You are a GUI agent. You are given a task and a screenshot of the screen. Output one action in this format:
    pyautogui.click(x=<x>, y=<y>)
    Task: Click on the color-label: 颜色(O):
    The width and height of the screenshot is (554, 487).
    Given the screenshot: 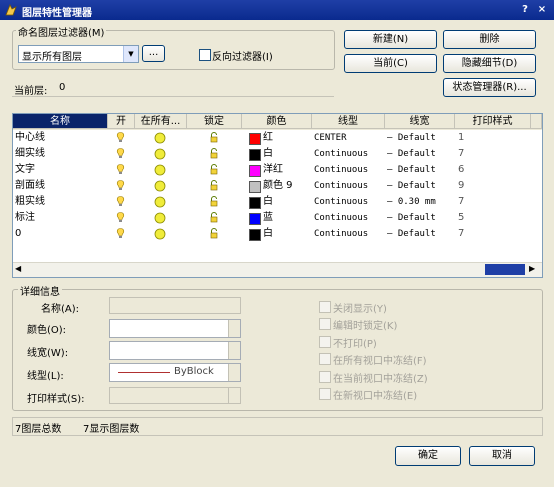 What is the action you would take?
    pyautogui.click(x=47, y=330)
    